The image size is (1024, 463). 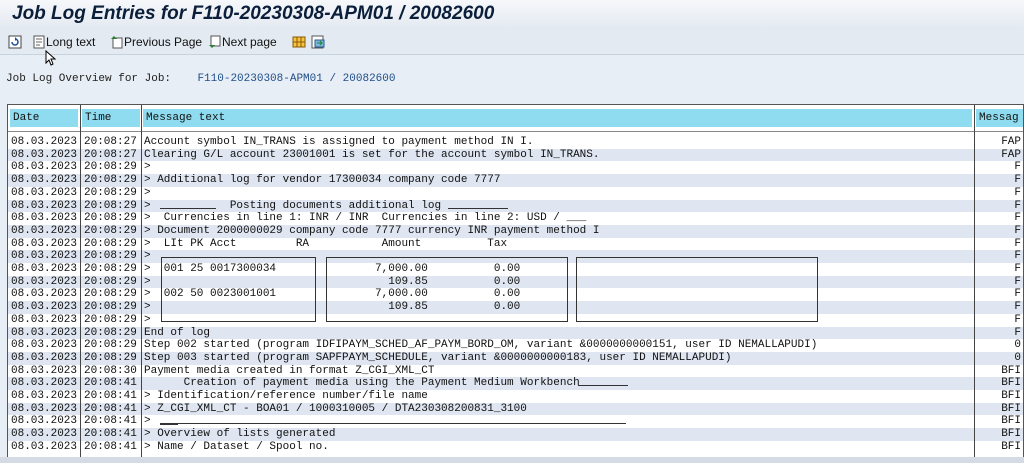 I want to click on long-text-button: Long text, so click(x=63, y=42).